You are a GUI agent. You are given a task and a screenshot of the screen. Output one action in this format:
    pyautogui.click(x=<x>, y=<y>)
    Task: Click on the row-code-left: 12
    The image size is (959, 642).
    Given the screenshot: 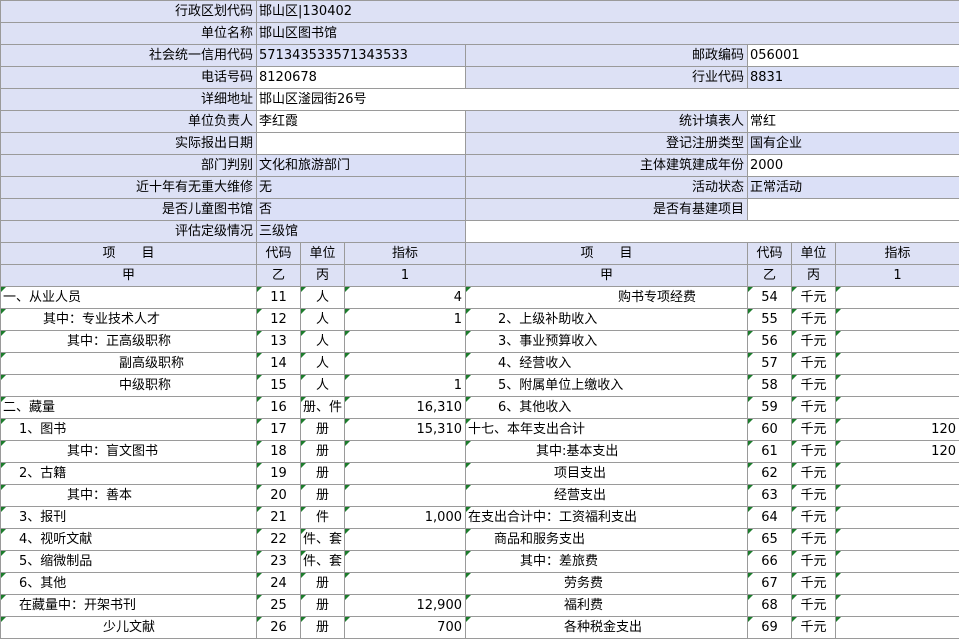 What is the action you would take?
    pyautogui.click(x=278, y=319)
    